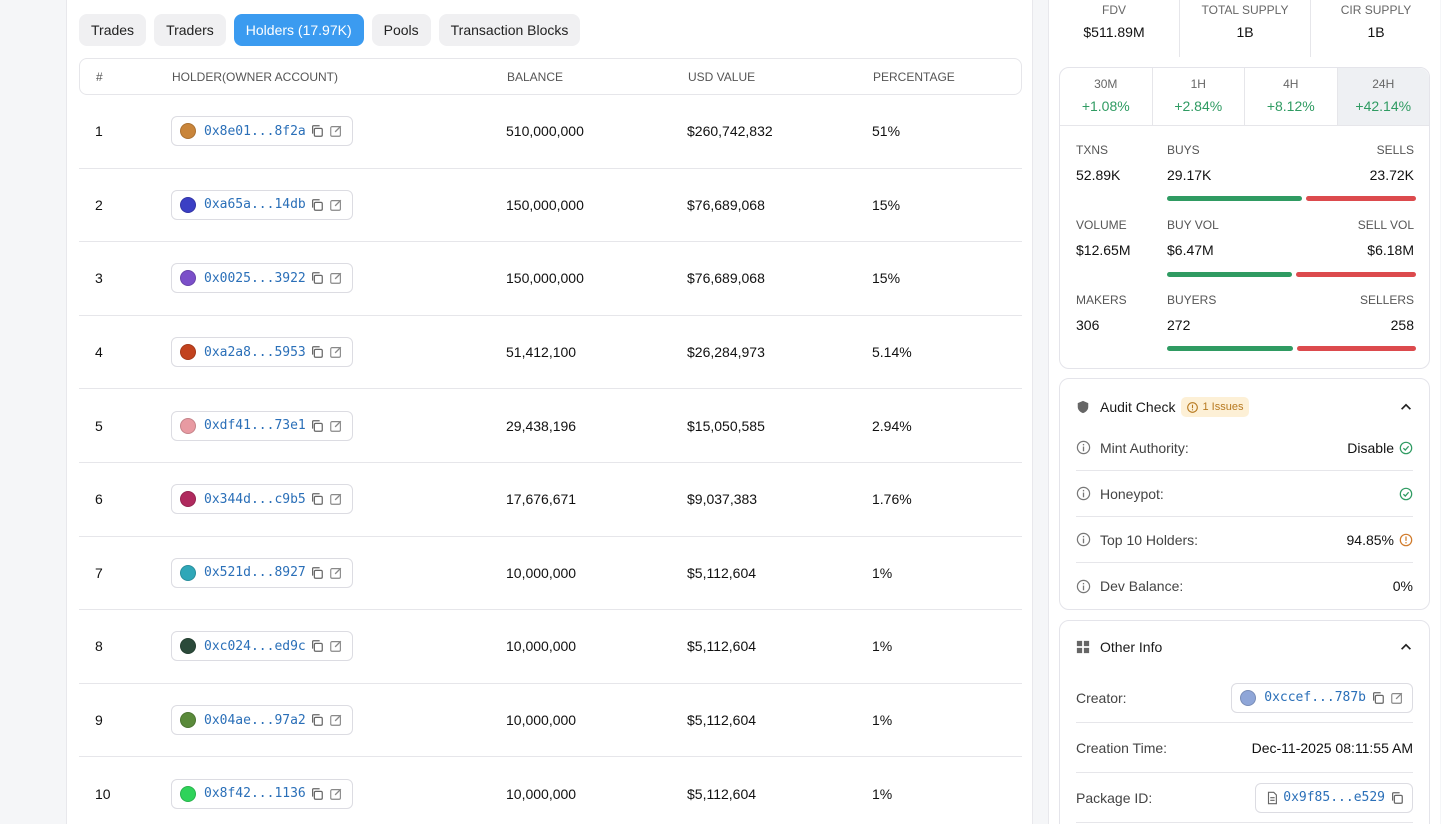  I want to click on percentage-cell: 2.94%, so click(892, 425).